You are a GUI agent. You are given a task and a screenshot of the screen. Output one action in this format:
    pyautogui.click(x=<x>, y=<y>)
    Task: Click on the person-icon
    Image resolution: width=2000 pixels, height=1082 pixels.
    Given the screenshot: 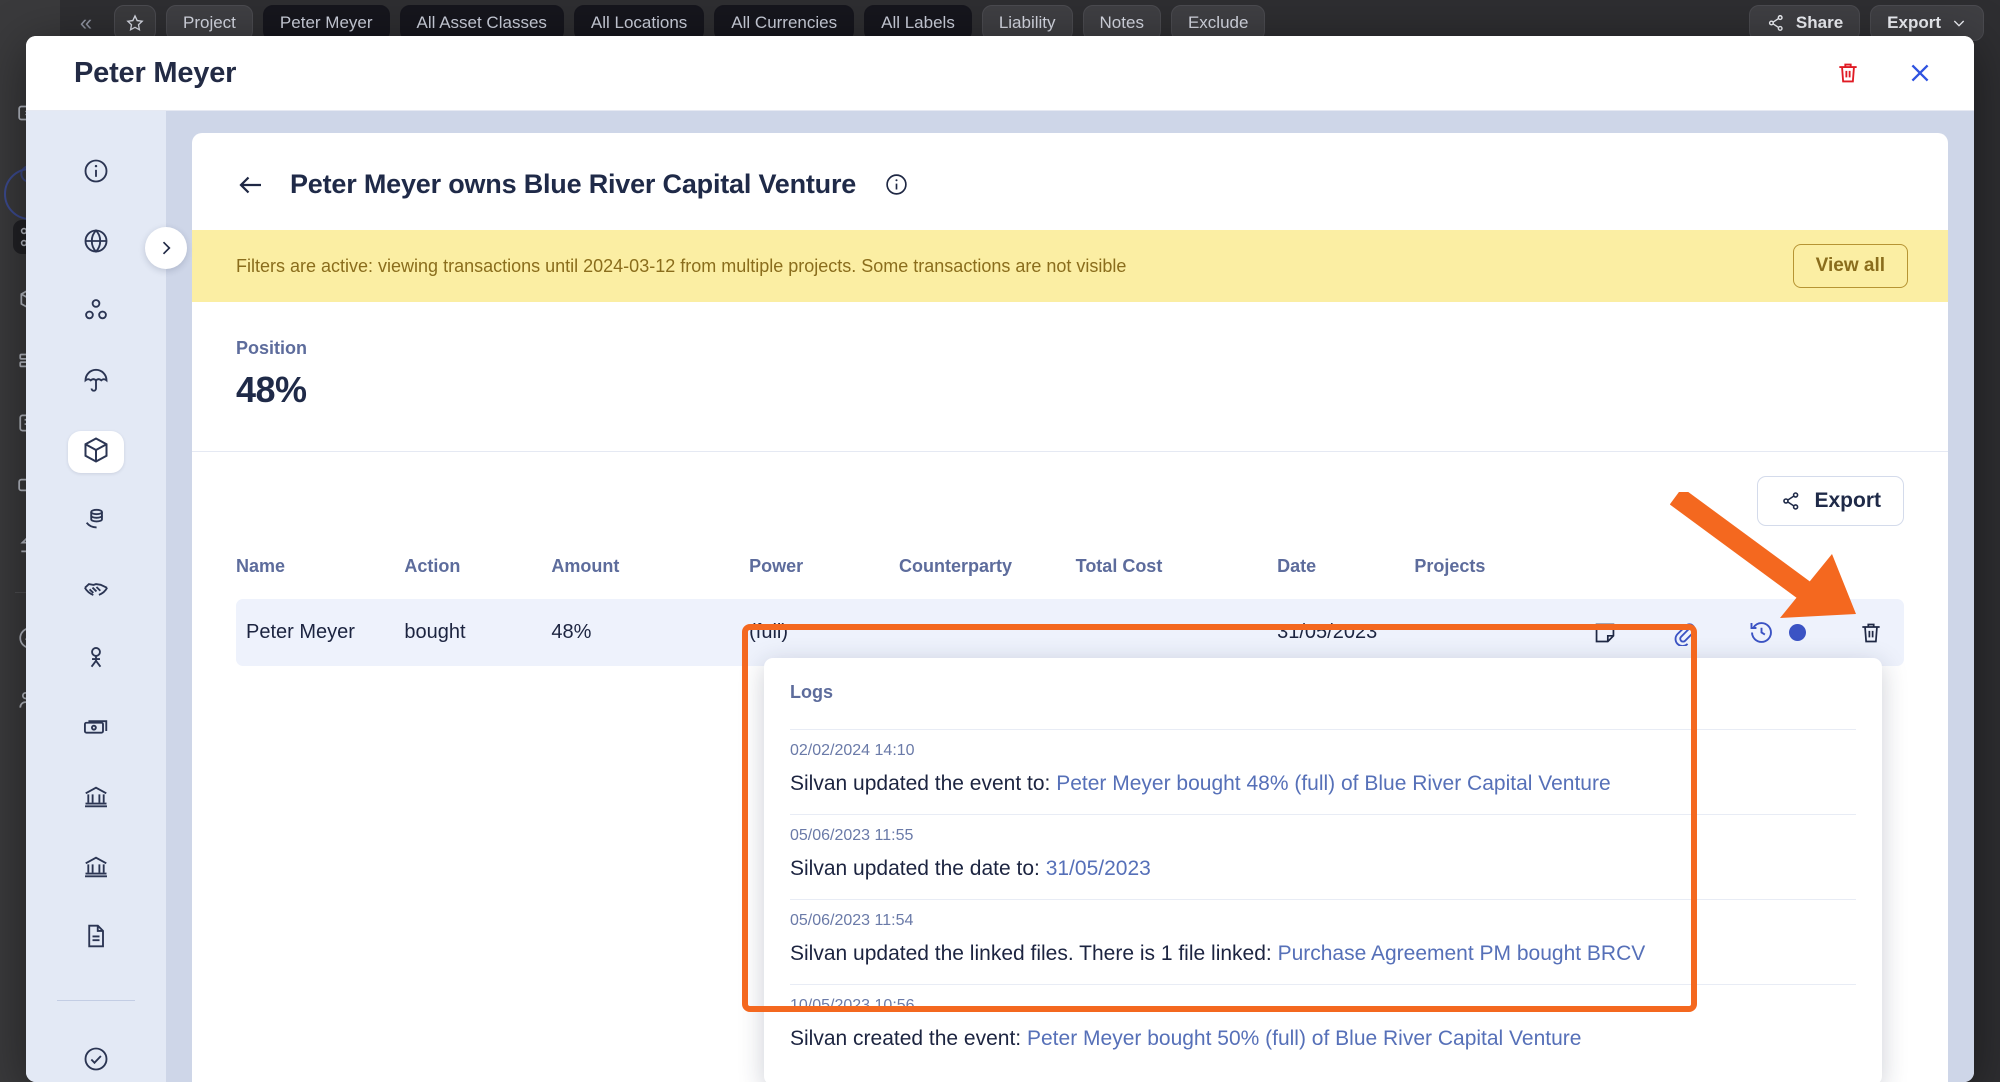 What is the action you would take?
    pyautogui.click(x=96, y=660)
    